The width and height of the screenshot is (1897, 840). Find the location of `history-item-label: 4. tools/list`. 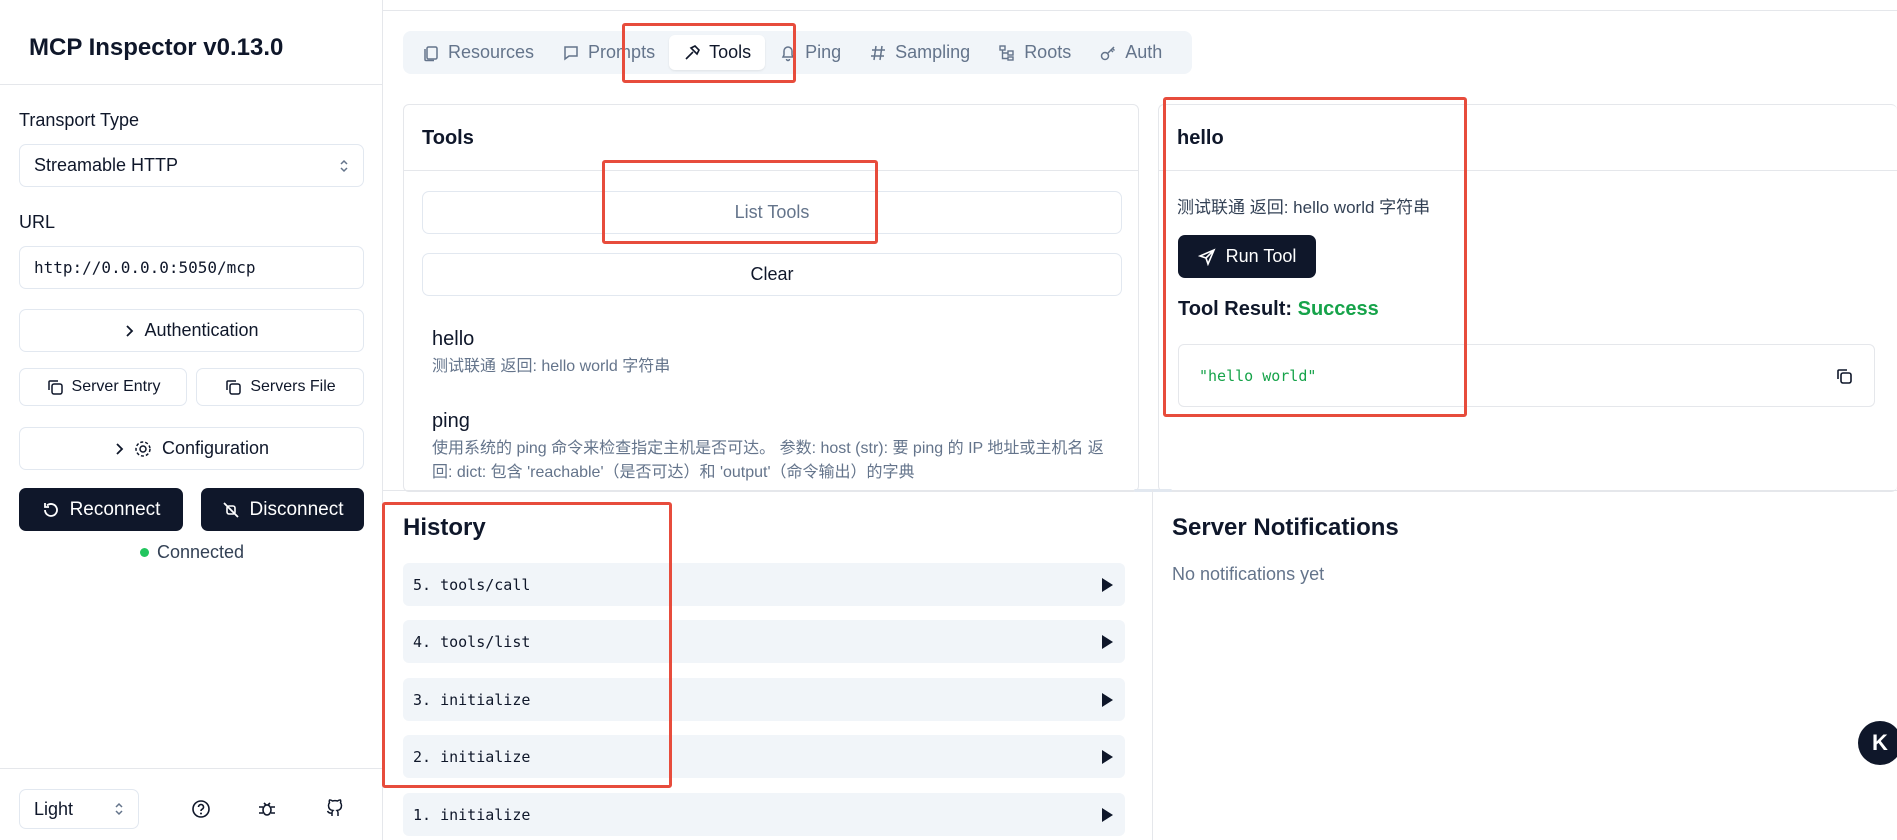

history-item-label: 4. tools/list is located at coordinates (472, 641).